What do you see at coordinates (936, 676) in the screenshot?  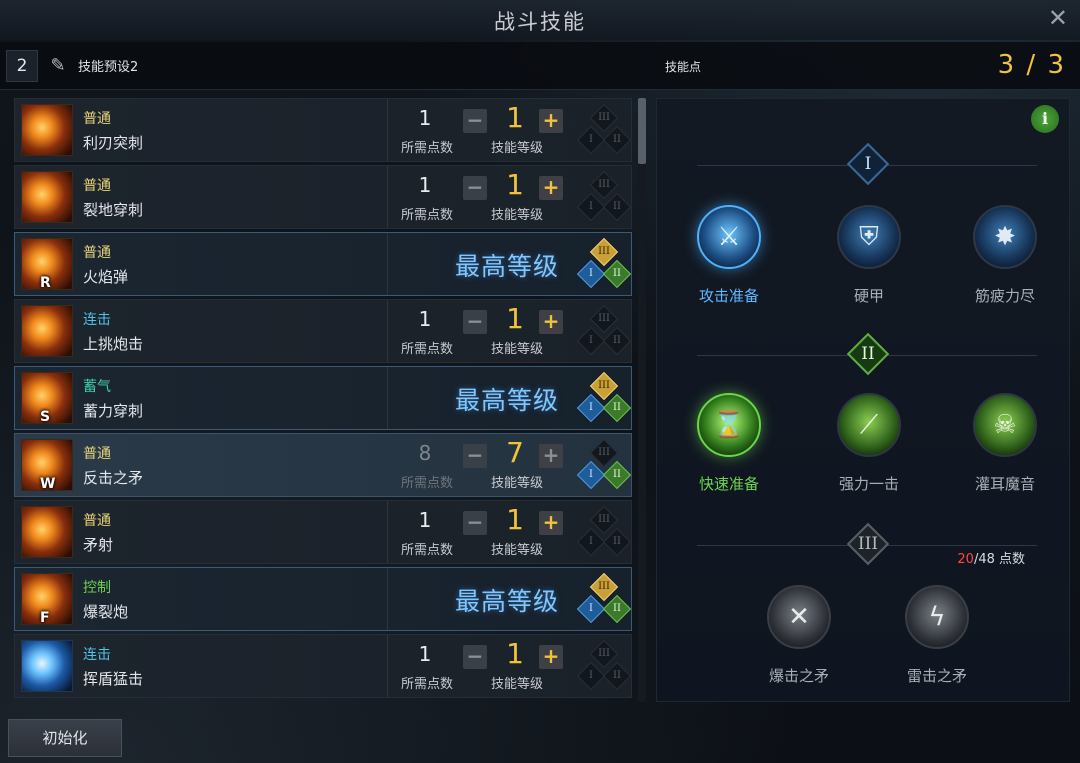 I see `tripod-label: 雷击之矛` at bounding box center [936, 676].